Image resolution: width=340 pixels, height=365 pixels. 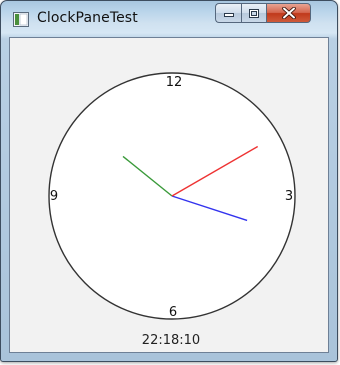 What do you see at coordinates (169, 19) in the screenshot?
I see `title-bar: ClockPaneTest` at bounding box center [169, 19].